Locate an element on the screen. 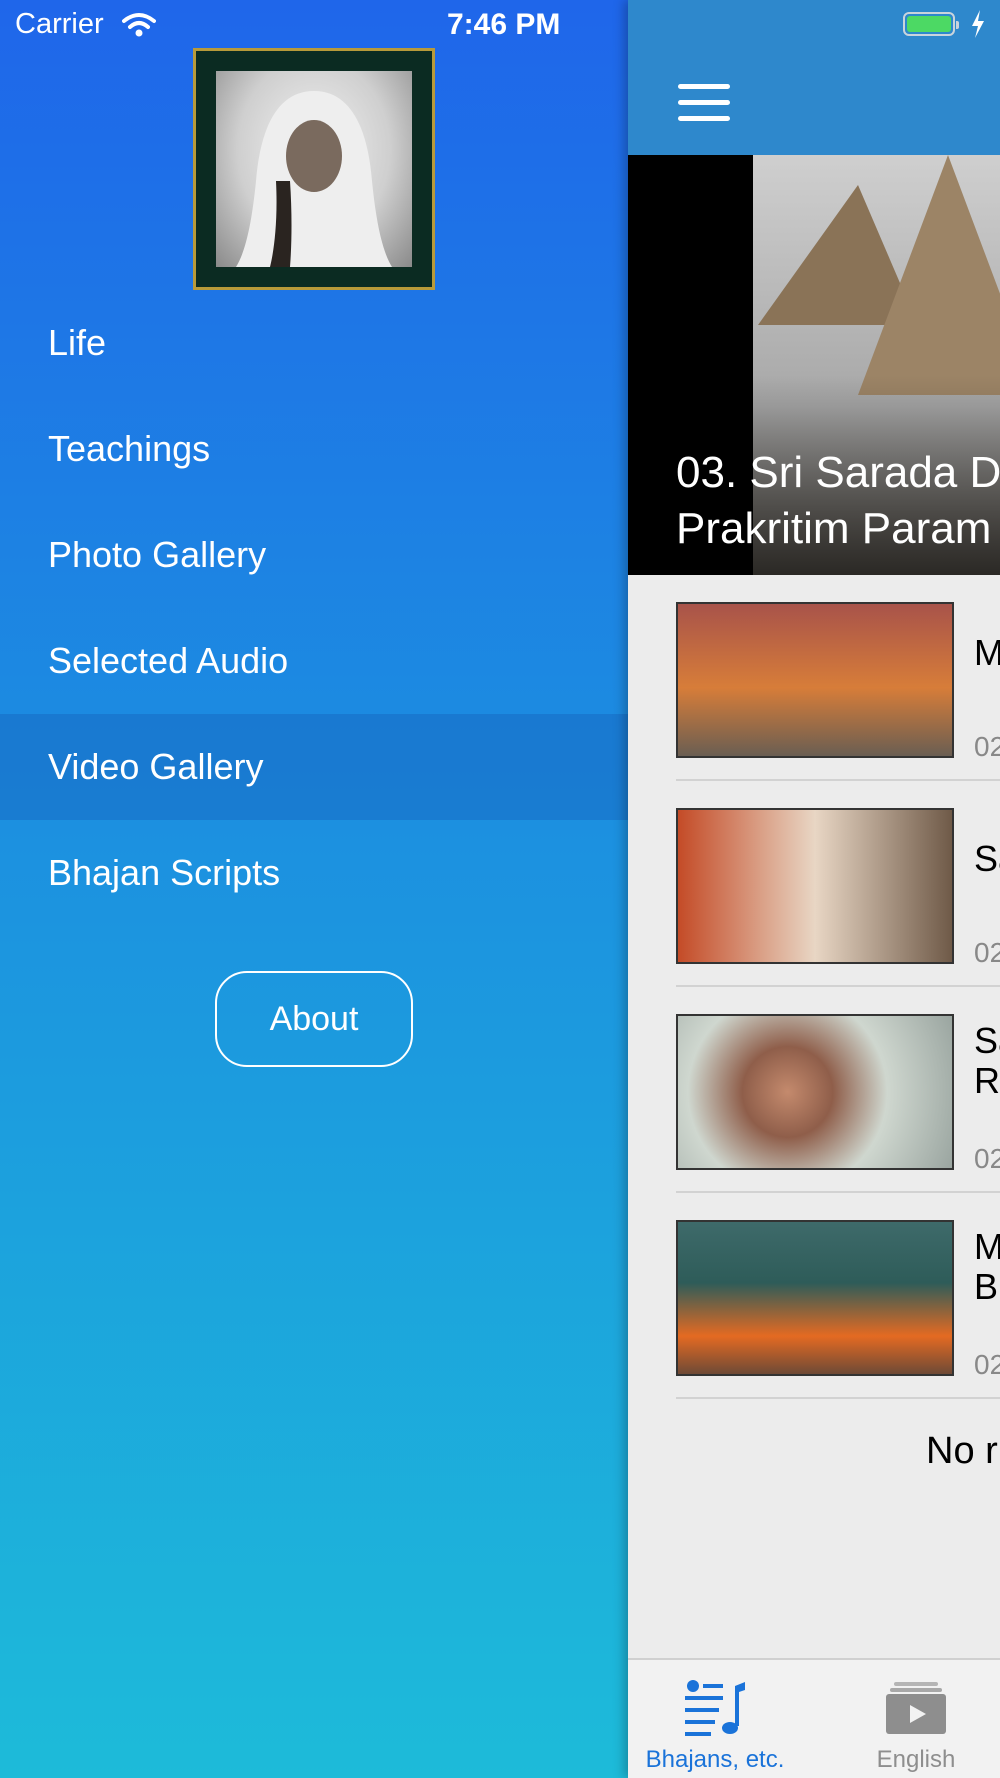  music-list-icon is located at coordinates (715, 1708).